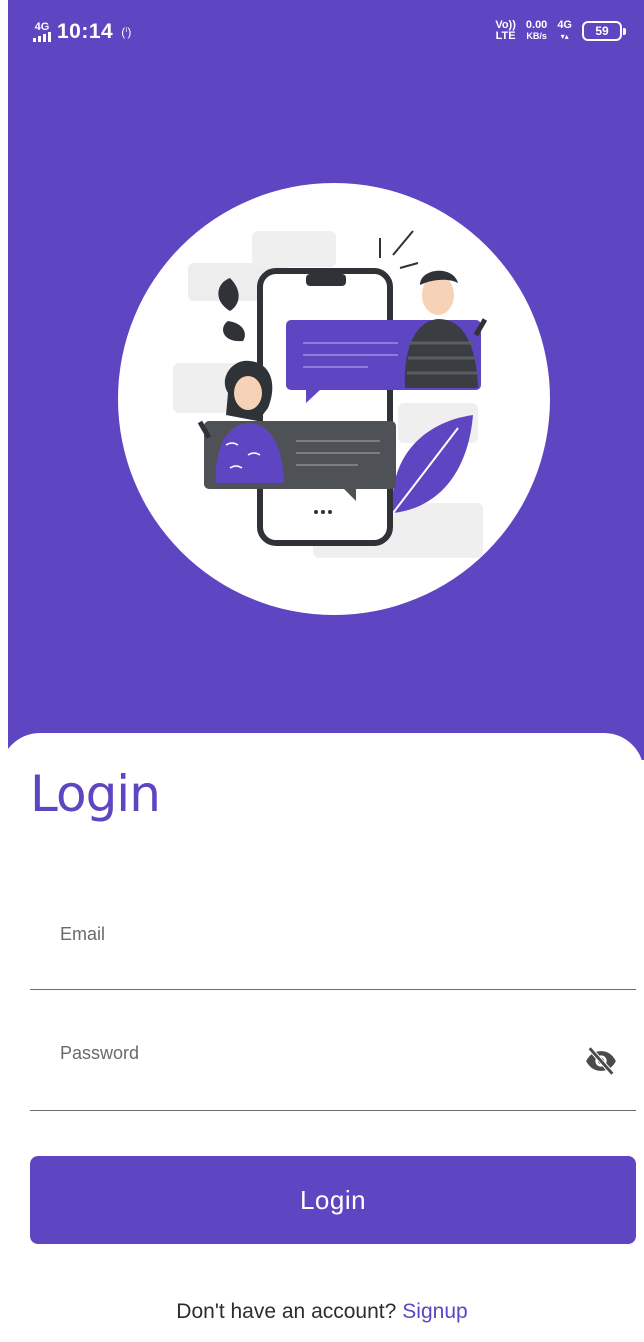  Describe the element at coordinates (83, 934) in the screenshot. I see `email-placeholder: Email` at that location.